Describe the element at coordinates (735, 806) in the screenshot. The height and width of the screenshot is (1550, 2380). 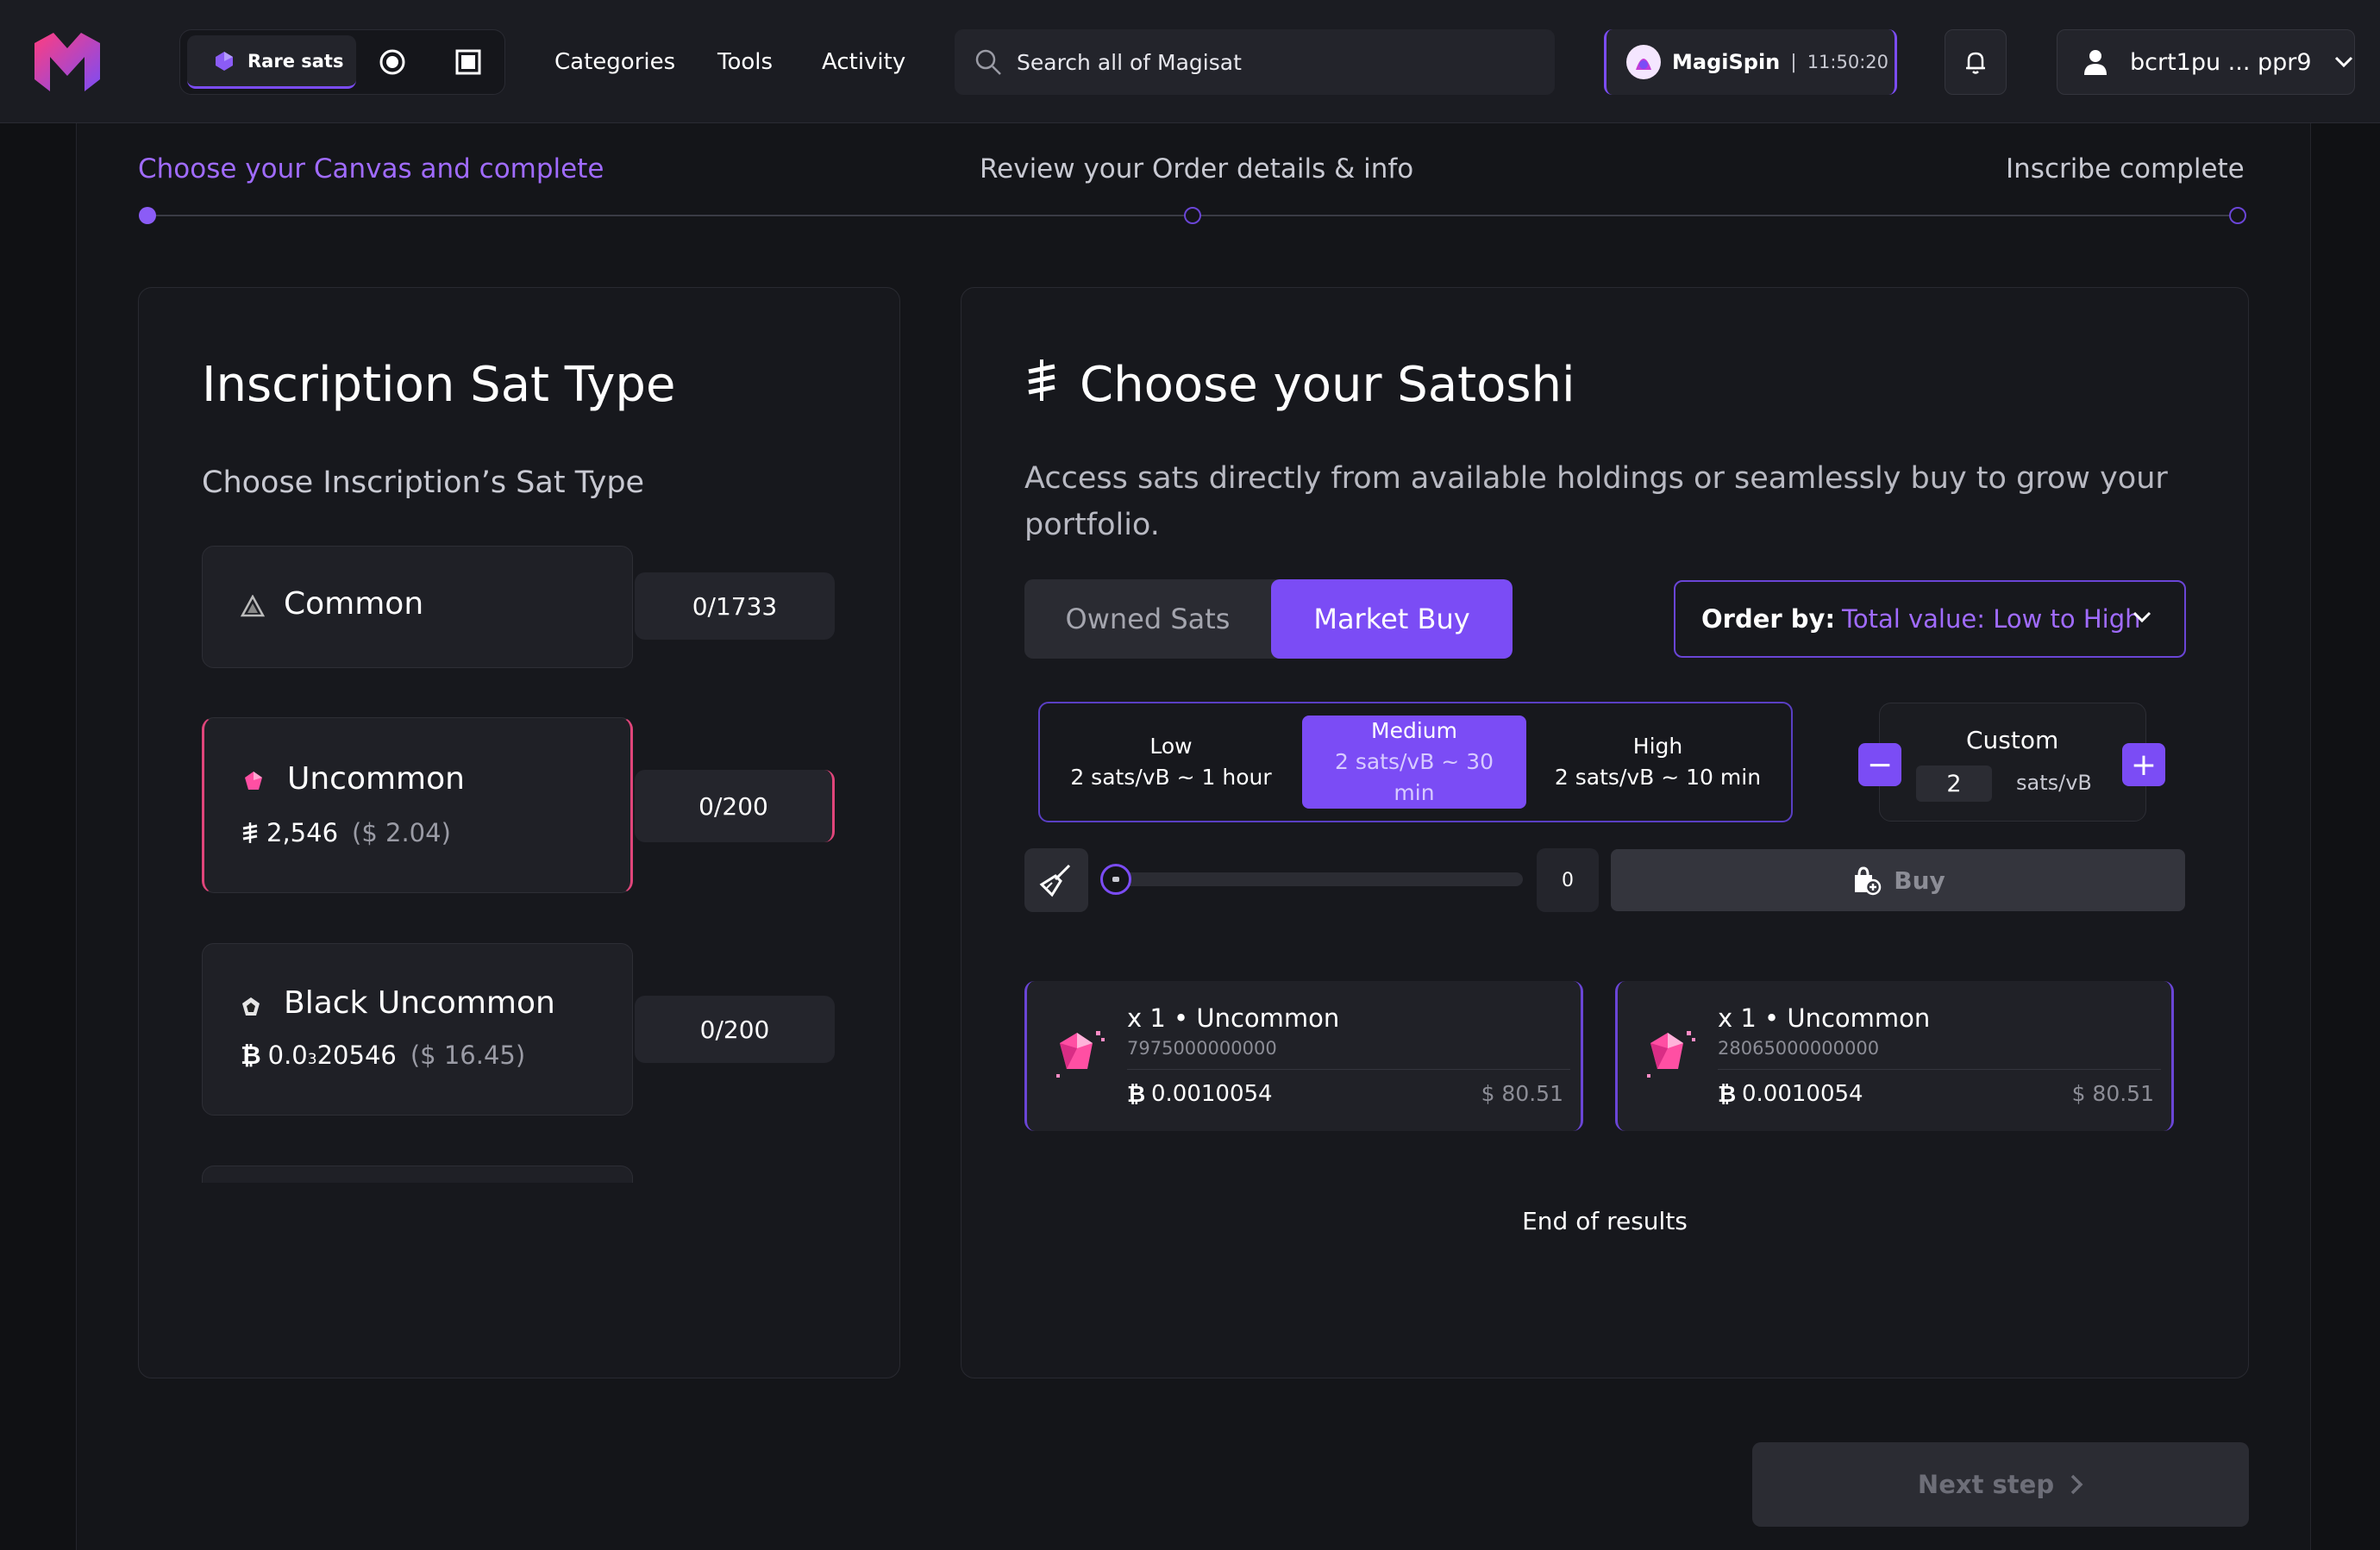
I see `uncommon-count: 0/200` at that location.